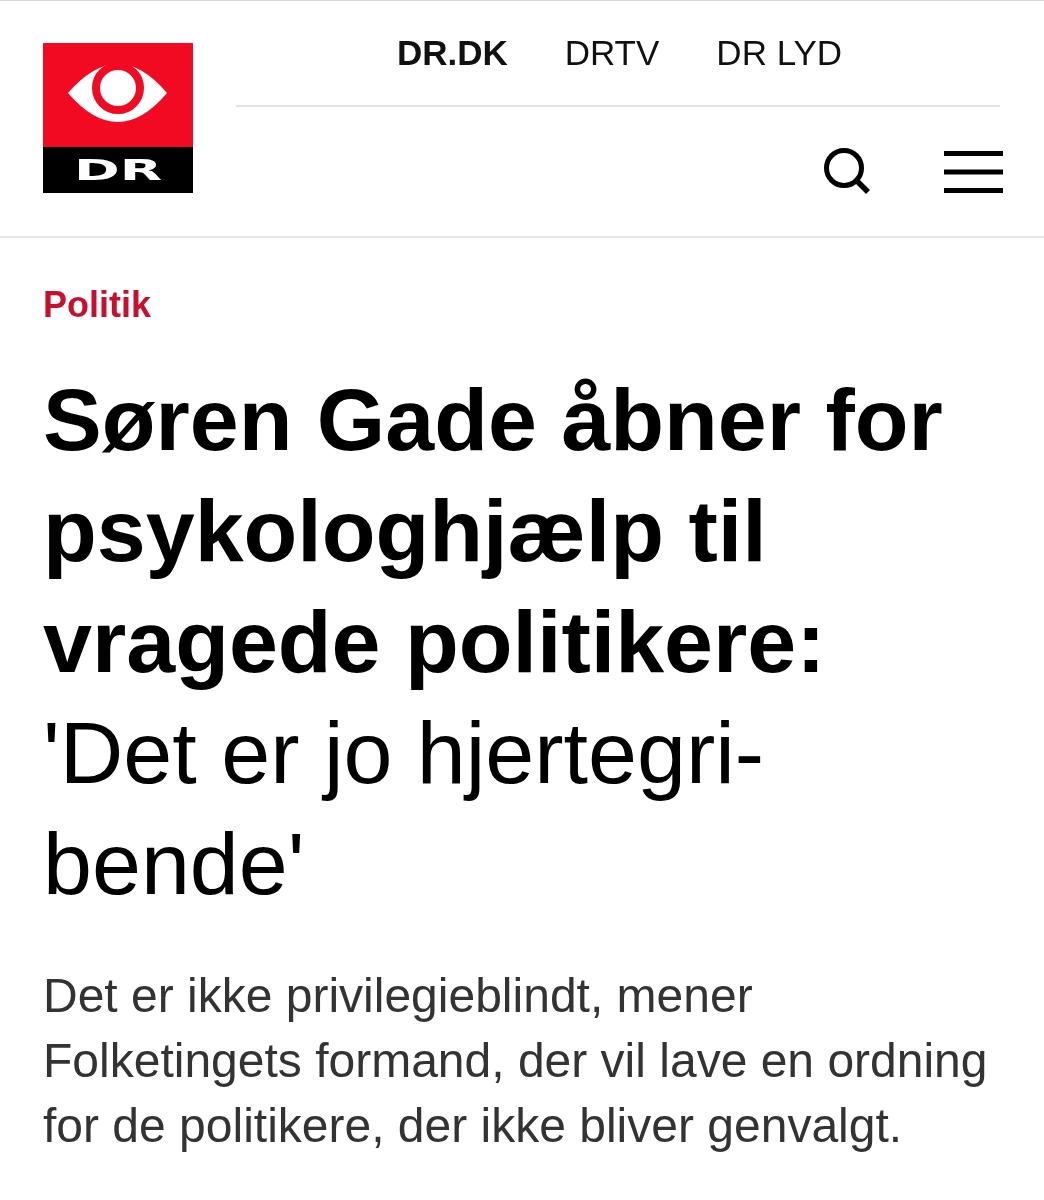  I want to click on article-lead: Det er ikke privilegieblindt, mener Folketingets formand, der vil lave en ordning for de politikere, der ikke bliver genvalgt., so click(516, 1061).